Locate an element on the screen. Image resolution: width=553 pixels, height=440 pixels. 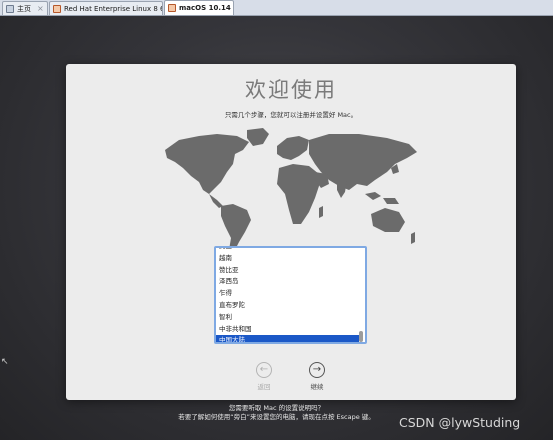
country-list-item: 直布罗陀 is located at coordinates (287, 306).